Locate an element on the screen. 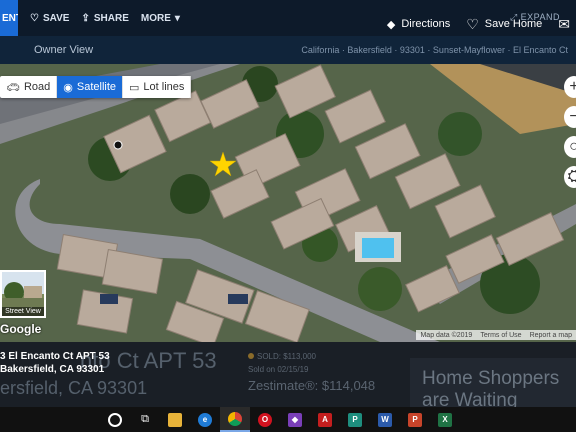 The width and height of the screenshot is (576, 432). map-type-lot-lines: ▭ Lot lines is located at coordinates (157, 87).